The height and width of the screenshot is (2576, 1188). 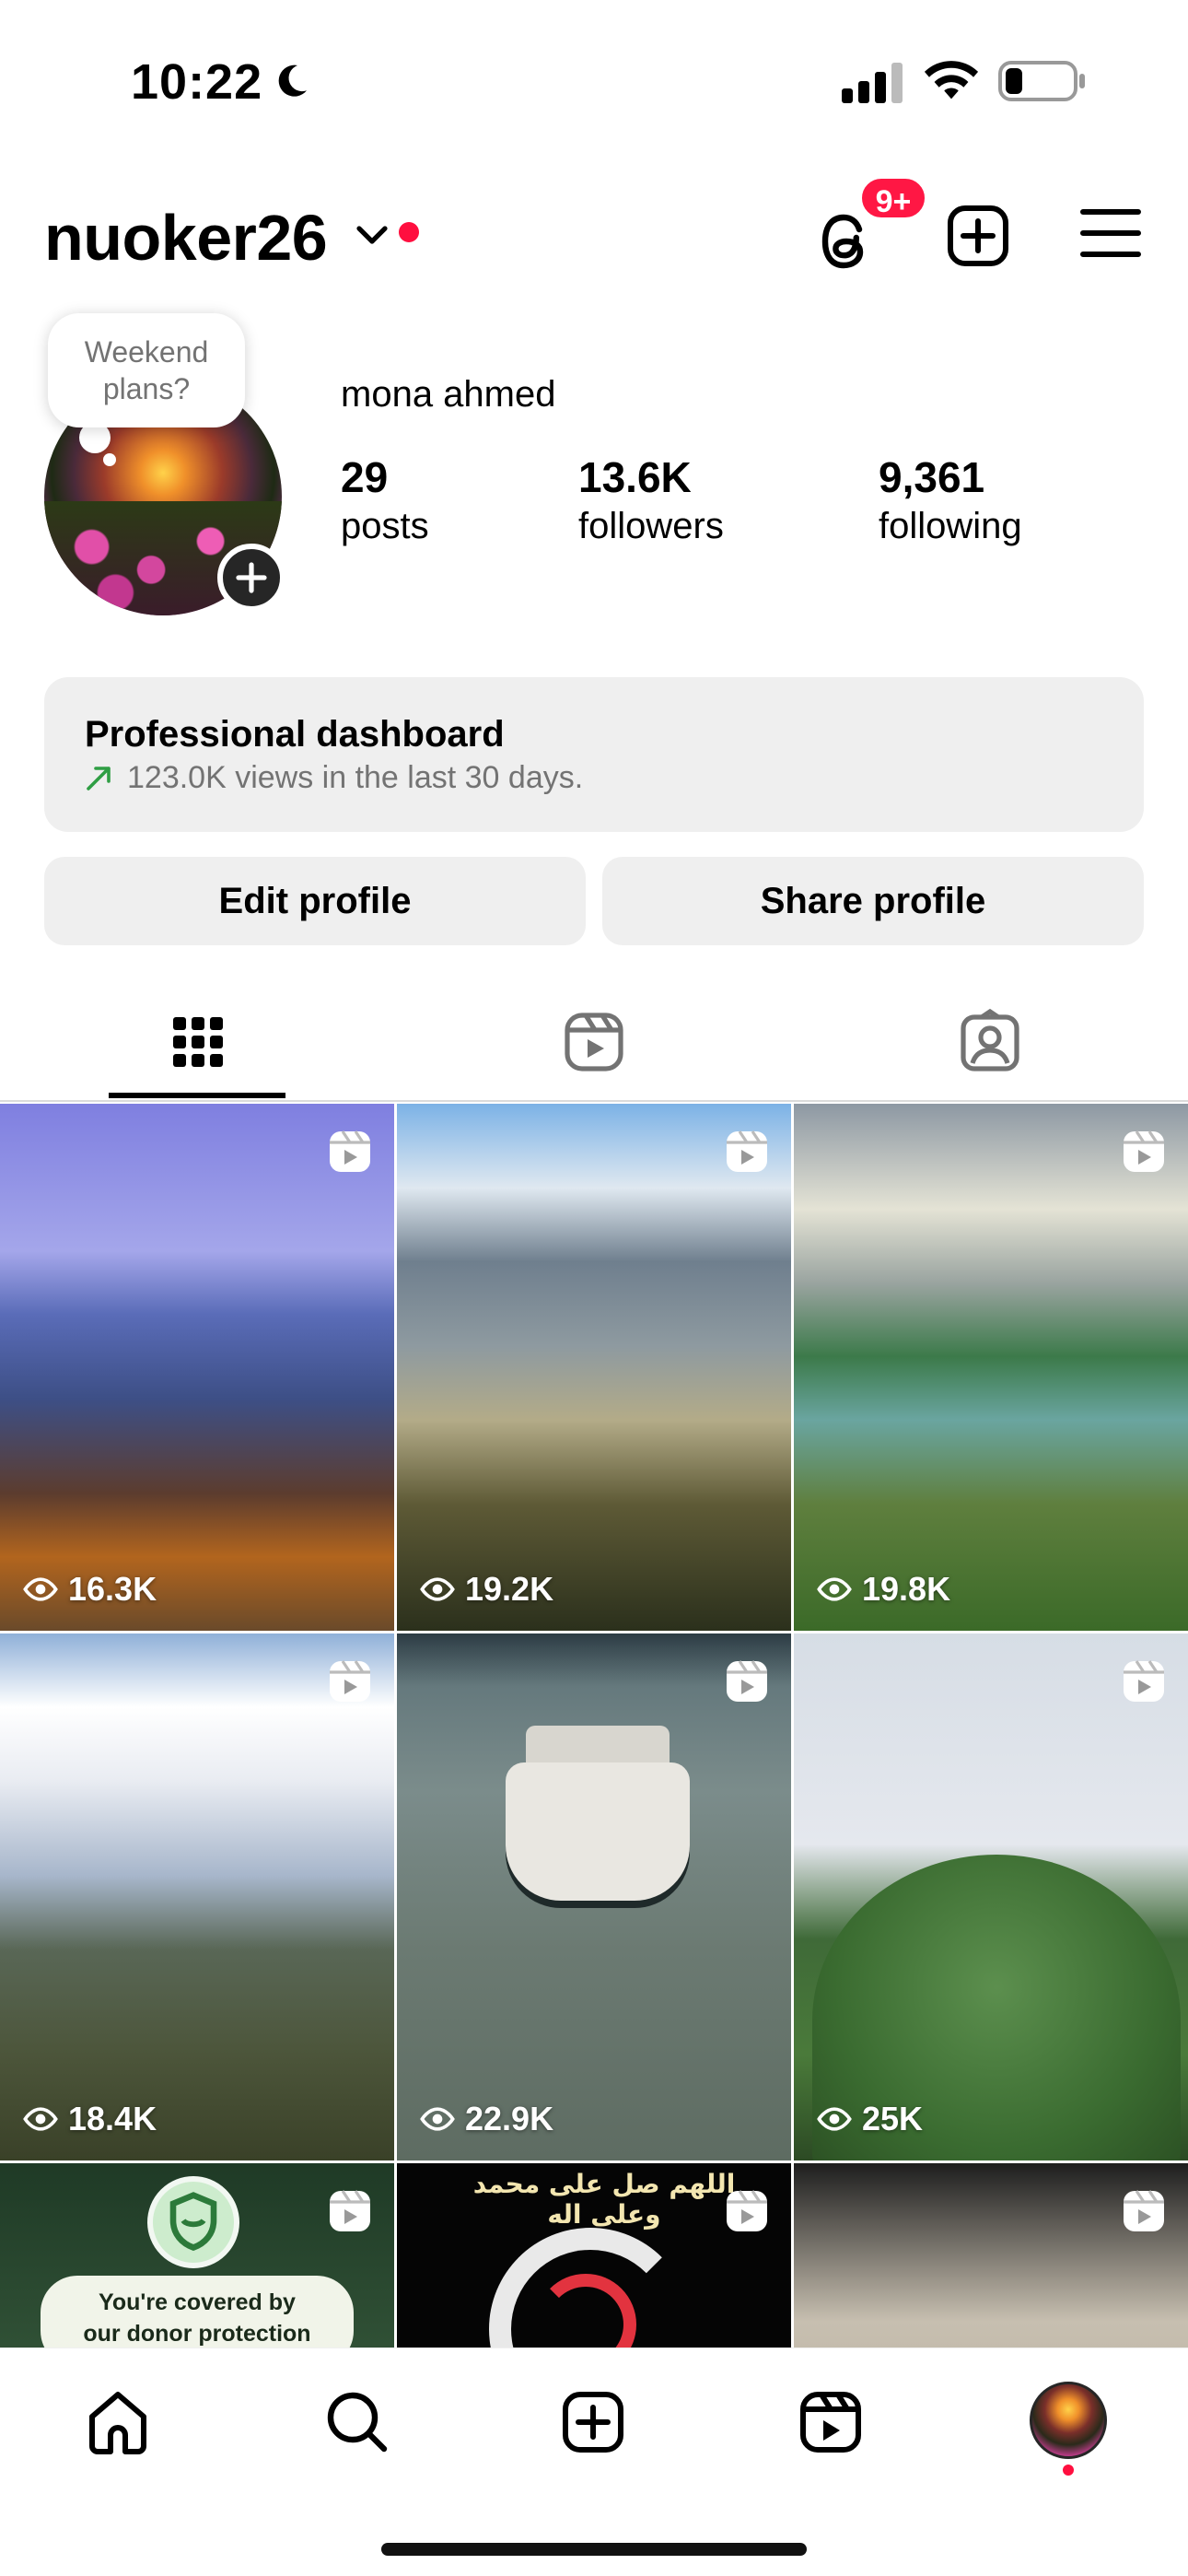 I want to click on grid-post-7: You're covered by our donor protection, so click(x=197, y=2255).